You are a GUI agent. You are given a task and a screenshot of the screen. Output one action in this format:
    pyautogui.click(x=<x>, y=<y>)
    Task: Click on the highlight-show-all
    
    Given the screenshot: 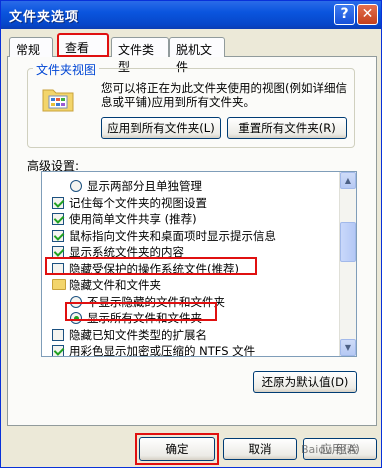 What is the action you would take?
    pyautogui.click(x=141, y=311)
    